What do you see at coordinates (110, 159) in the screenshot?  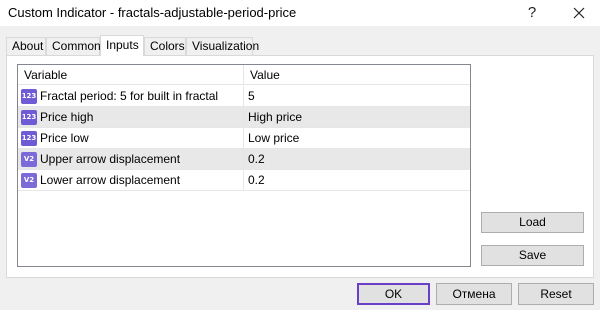 I see `row-variable: Upper arrow displacement` at bounding box center [110, 159].